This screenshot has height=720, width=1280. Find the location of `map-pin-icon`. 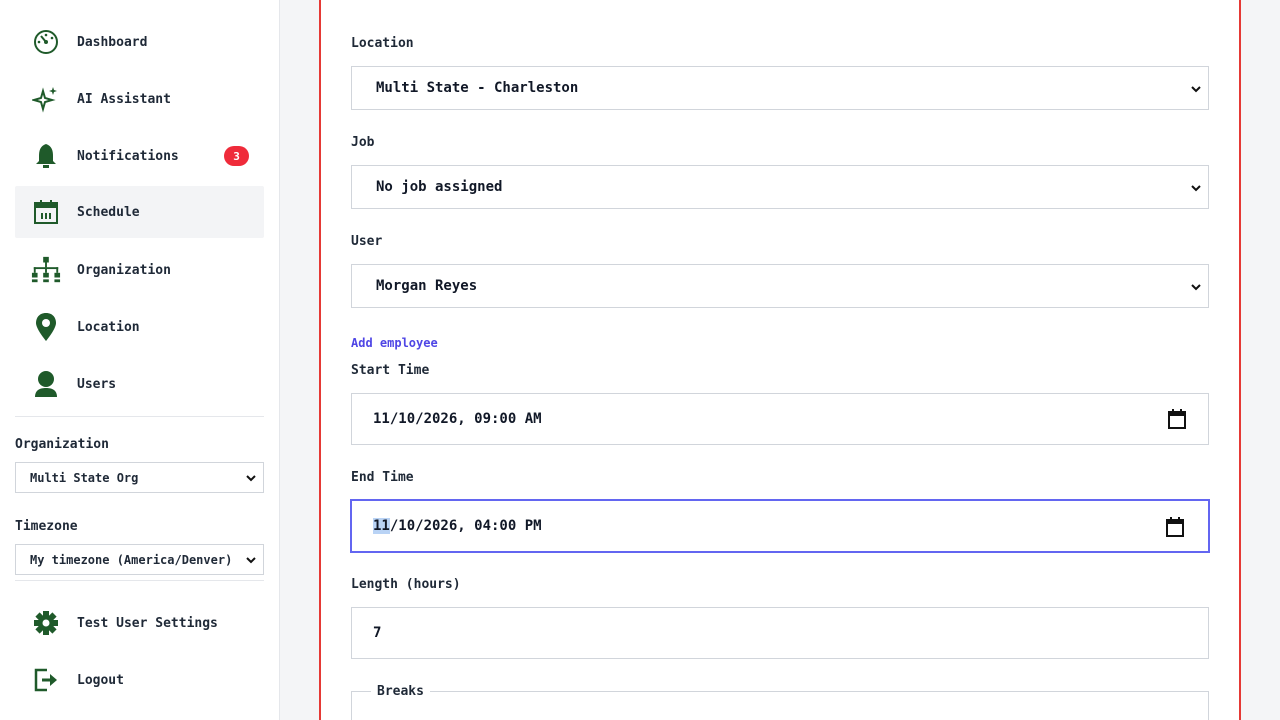

map-pin-icon is located at coordinates (46, 327).